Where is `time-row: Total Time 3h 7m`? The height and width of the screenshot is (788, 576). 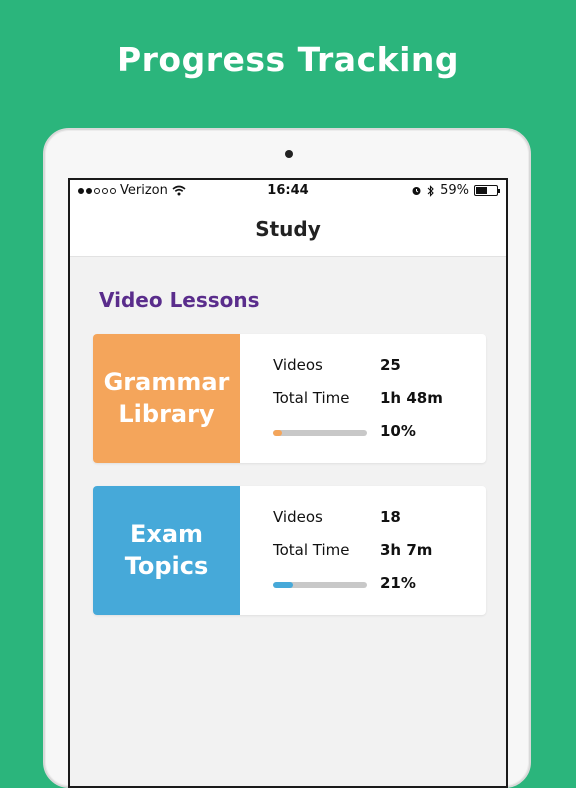
time-row: Total Time 3h 7m is located at coordinates (373, 551).